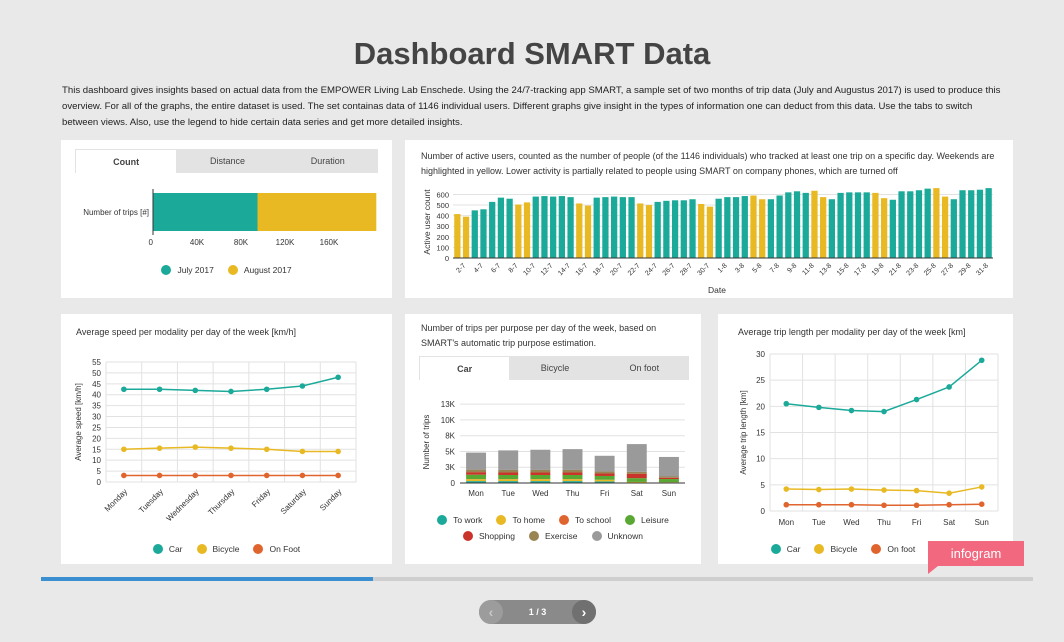 This screenshot has width=1064, height=642. What do you see at coordinates (933, 570) in the screenshot?
I see `infogram-badge-tail` at bounding box center [933, 570].